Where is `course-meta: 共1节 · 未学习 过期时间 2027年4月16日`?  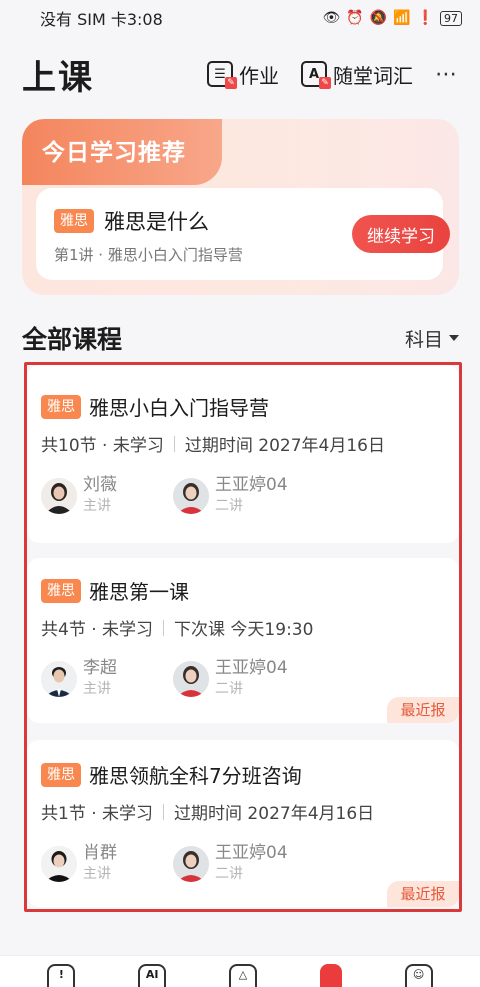
course-meta: 共1节 · 未学习 过期时间 2027年4月16日 is located at coordinates (208, 813).